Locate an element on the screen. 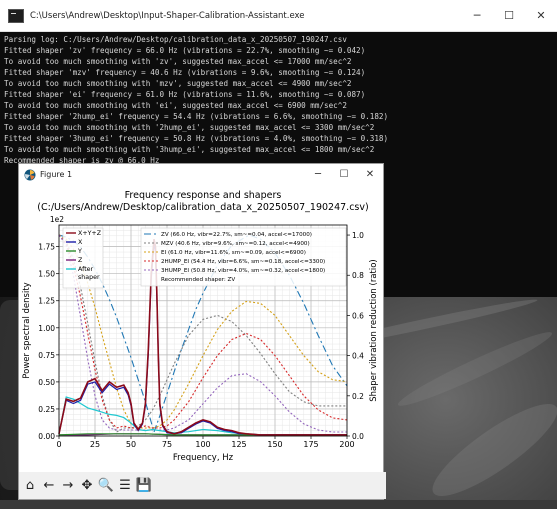  y-axis-label: Power spectral density is located at coordinates (27, 330).